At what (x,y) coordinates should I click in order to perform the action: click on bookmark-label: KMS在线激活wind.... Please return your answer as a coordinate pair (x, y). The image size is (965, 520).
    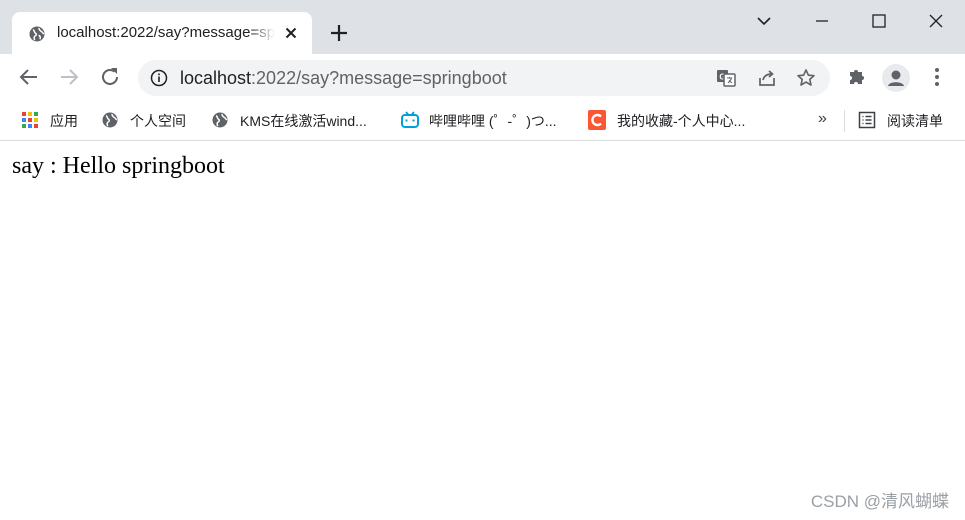
    Looking at the image, I should click on (303, 121).